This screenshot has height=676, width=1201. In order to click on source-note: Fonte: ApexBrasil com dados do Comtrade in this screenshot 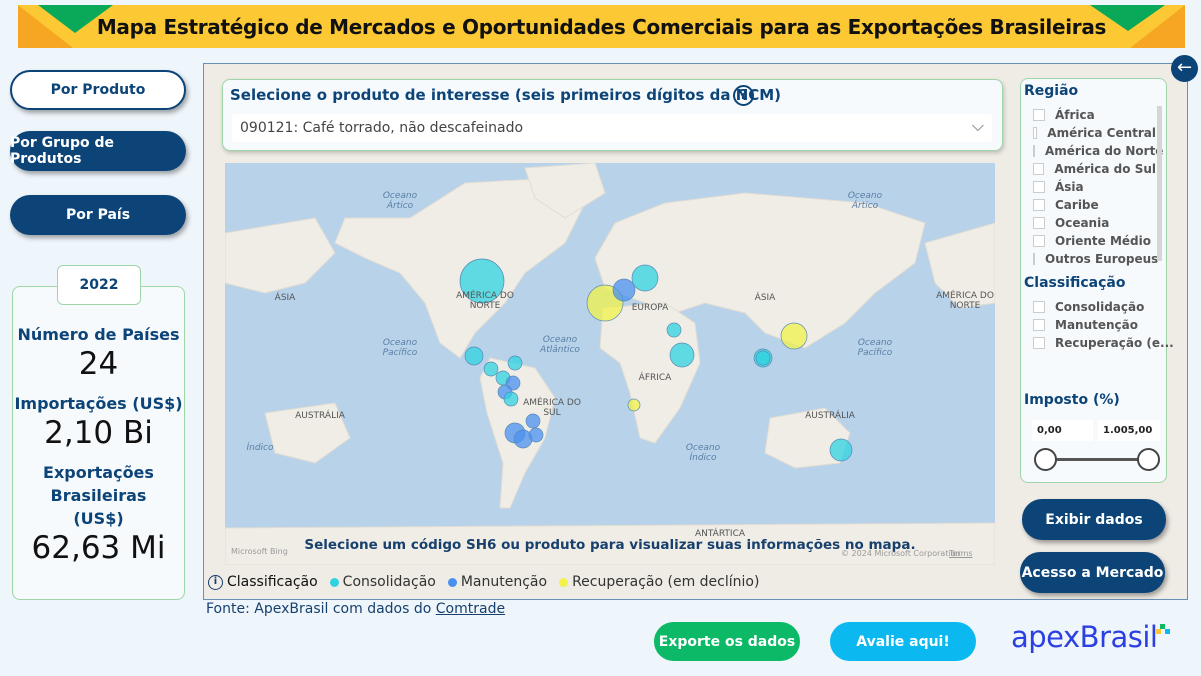, I will do `click(355, 609)`.